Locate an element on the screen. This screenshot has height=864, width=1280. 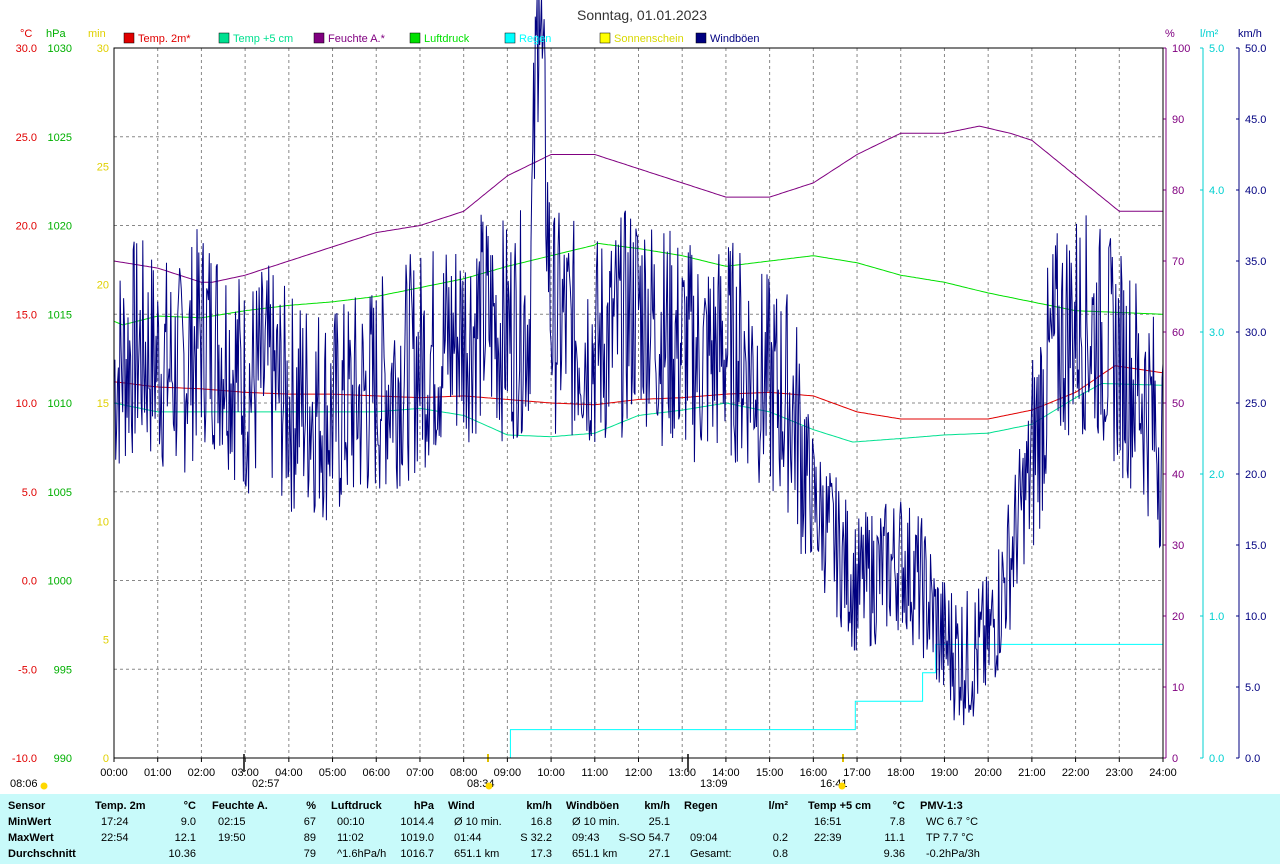
humidity-tick-label: 60 is located at coordinates (1178, 333).